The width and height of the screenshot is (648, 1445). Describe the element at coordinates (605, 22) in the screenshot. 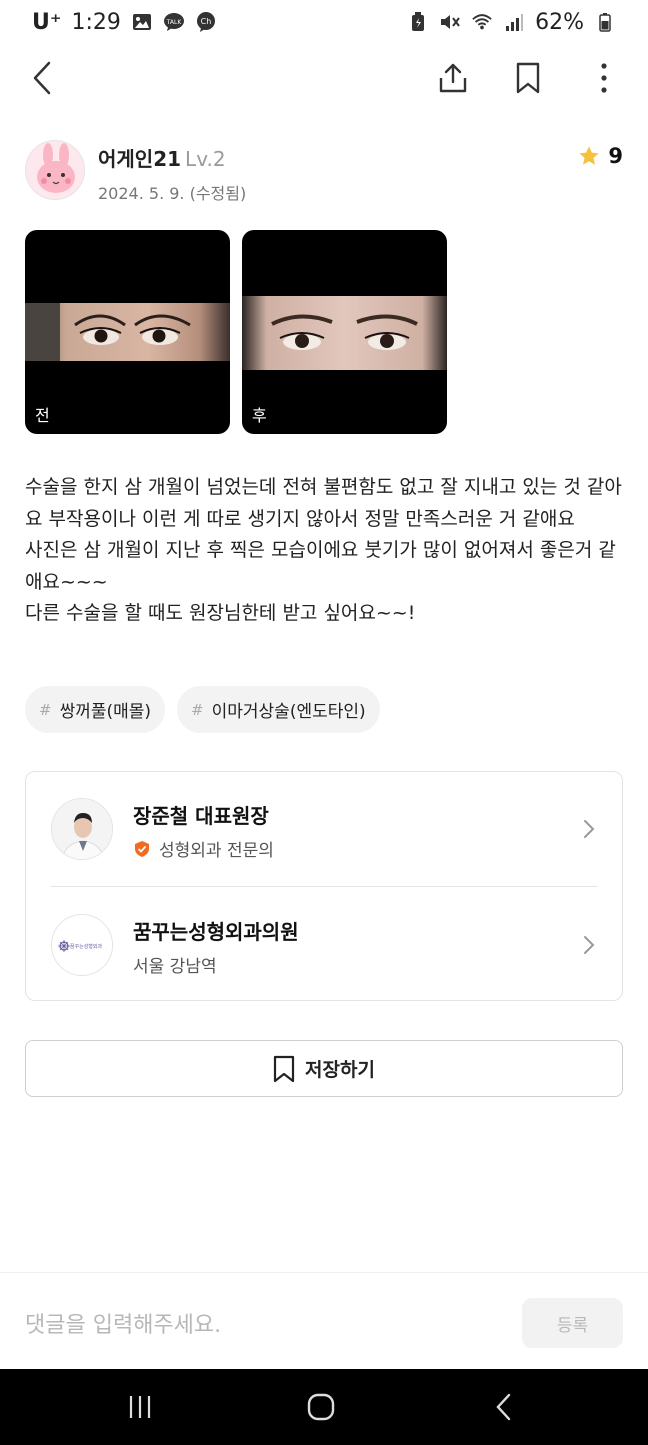

I see `battery-icon` at that location.